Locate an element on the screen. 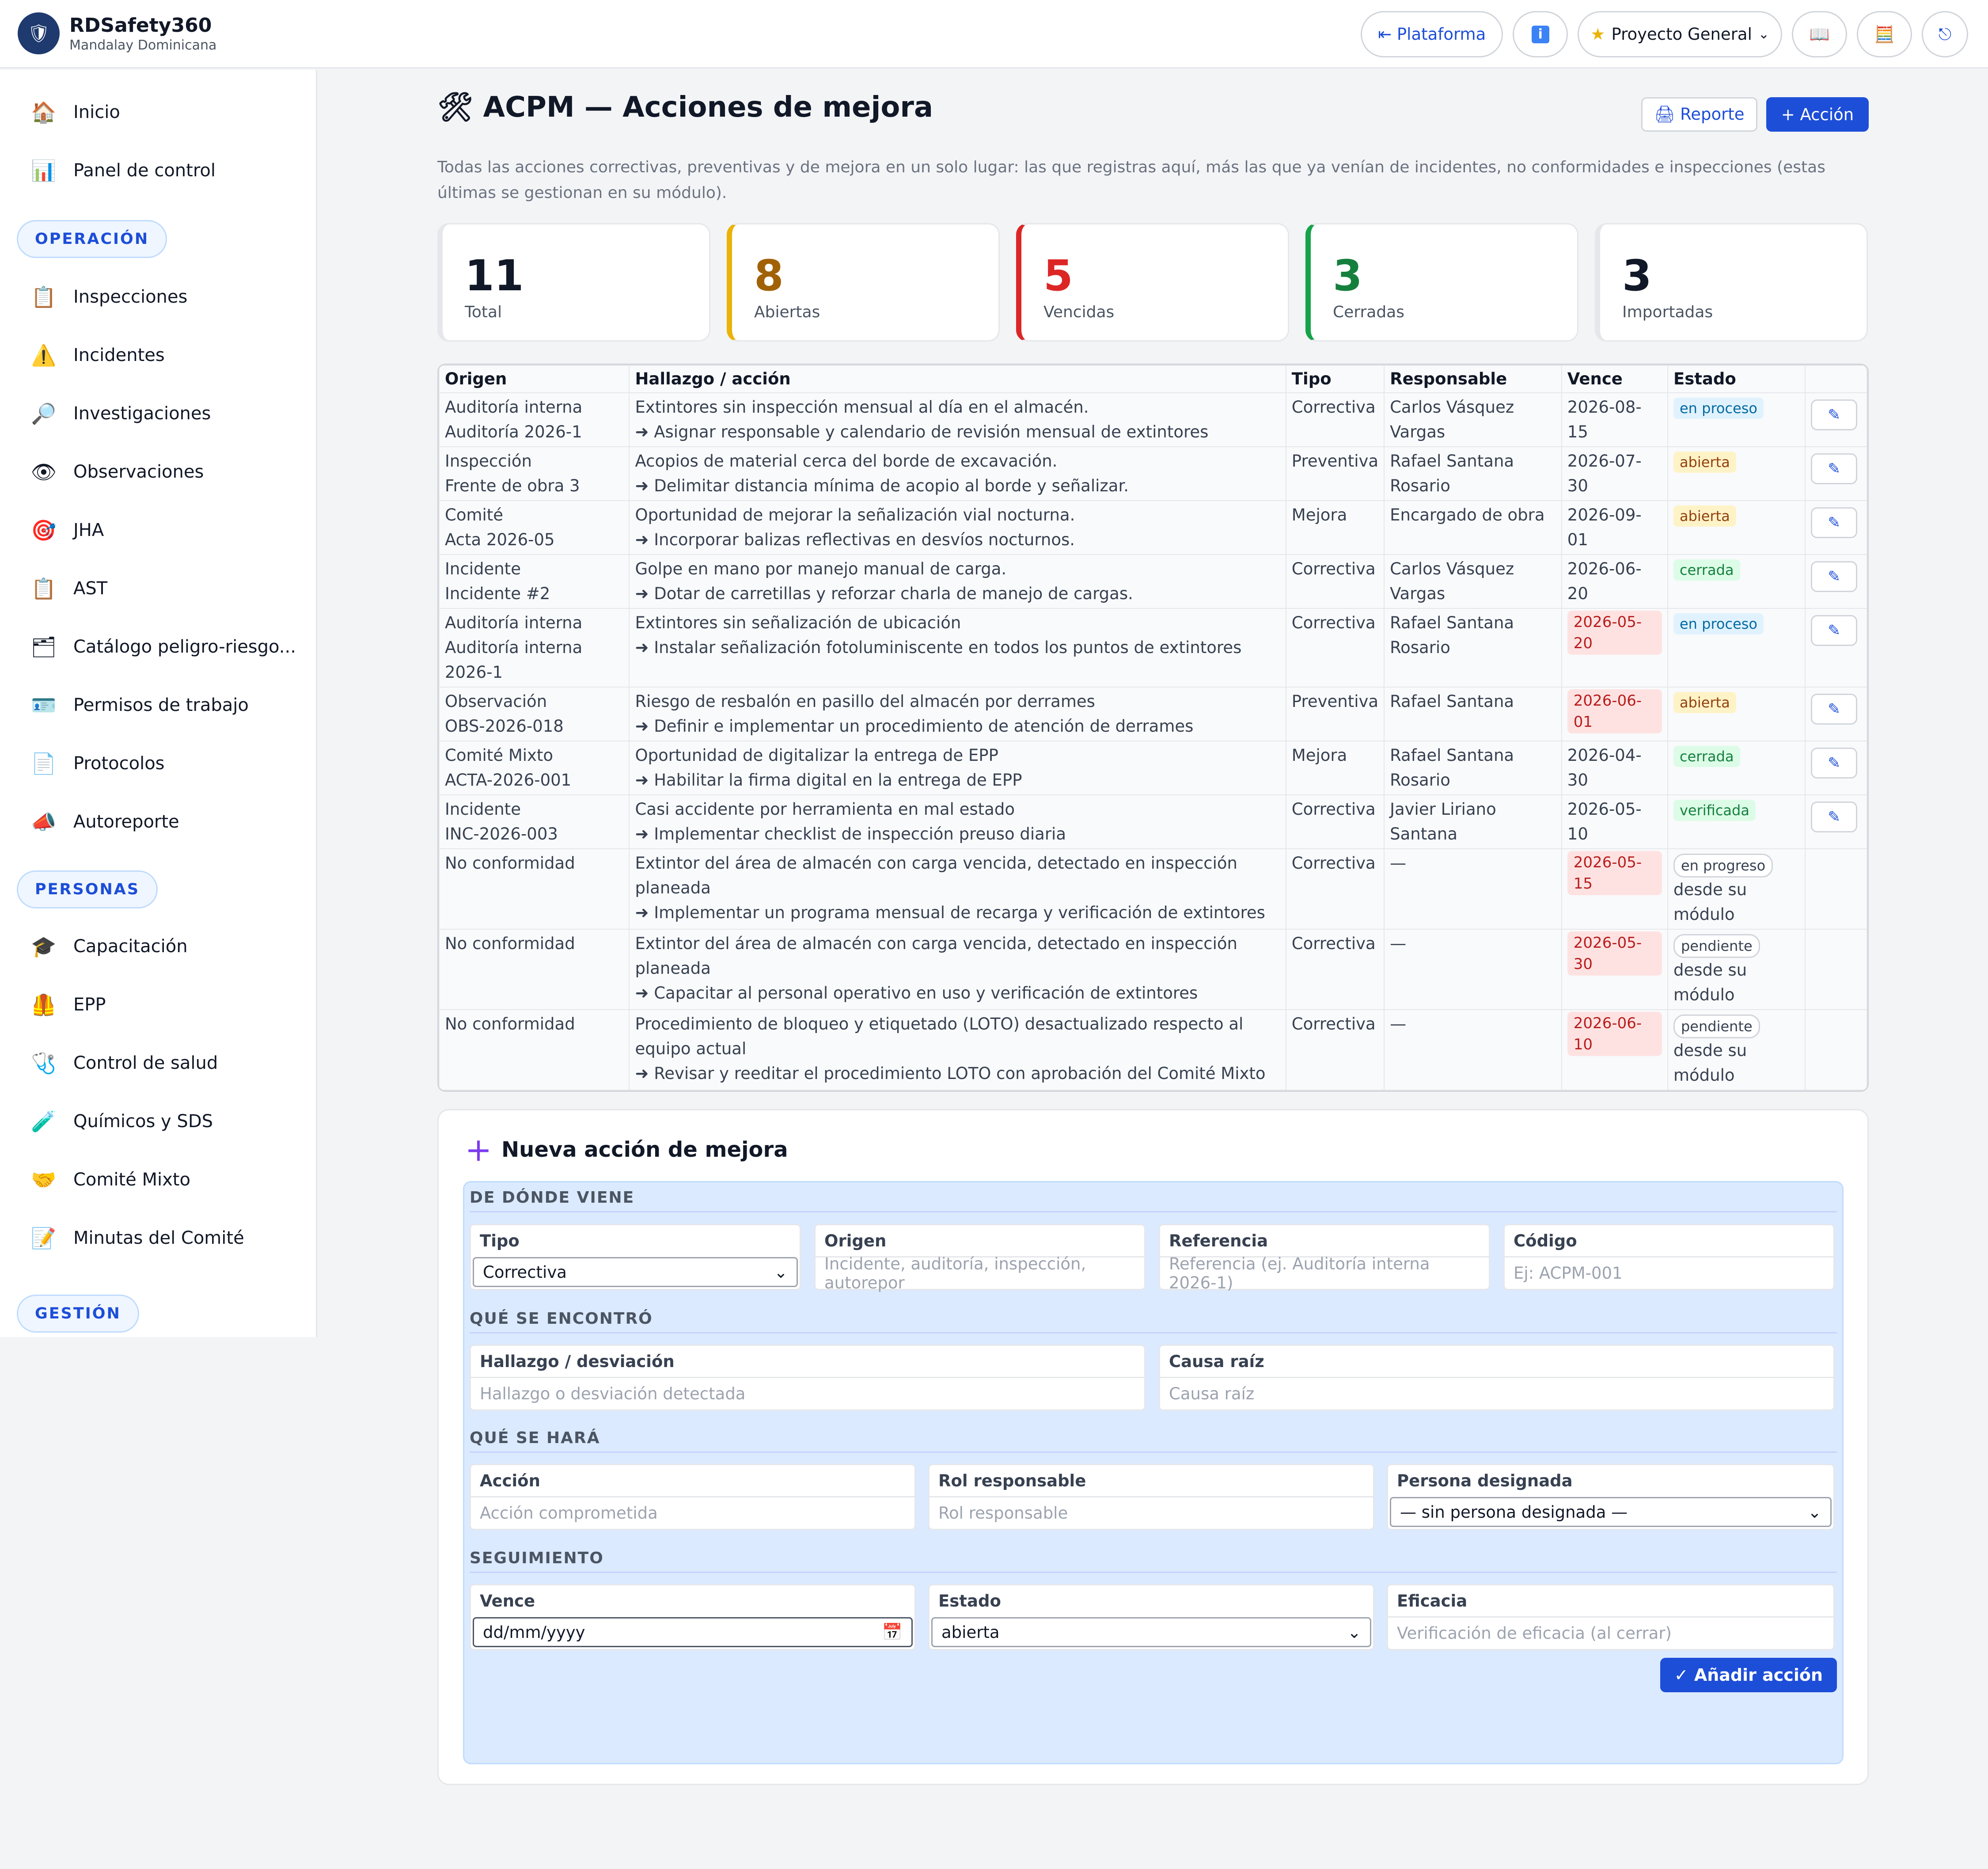 This screenshot has width=1988, height=1869. accion-label: Acción is located at coordinates (510, 1480).